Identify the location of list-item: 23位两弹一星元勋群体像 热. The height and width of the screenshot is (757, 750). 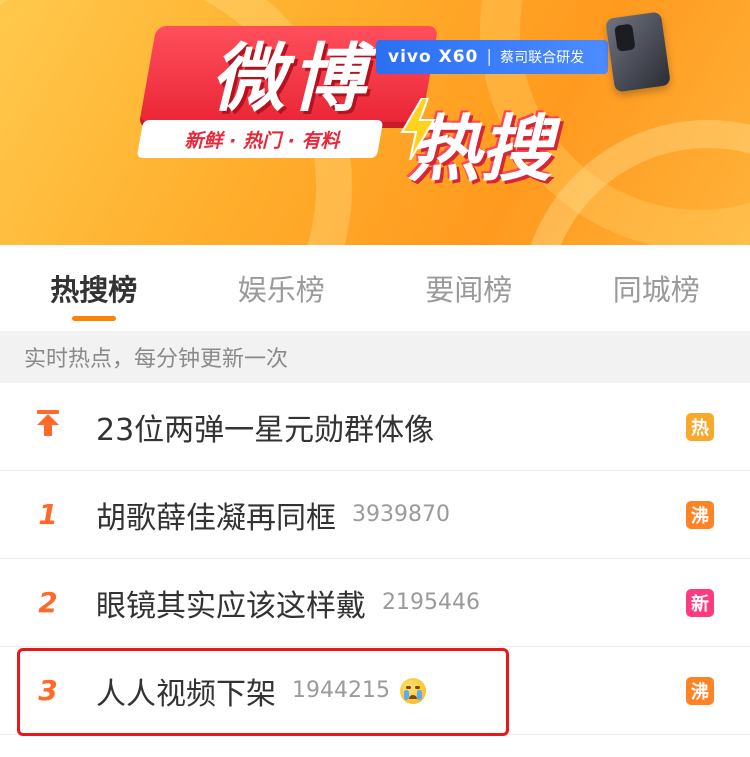
(375, 427).